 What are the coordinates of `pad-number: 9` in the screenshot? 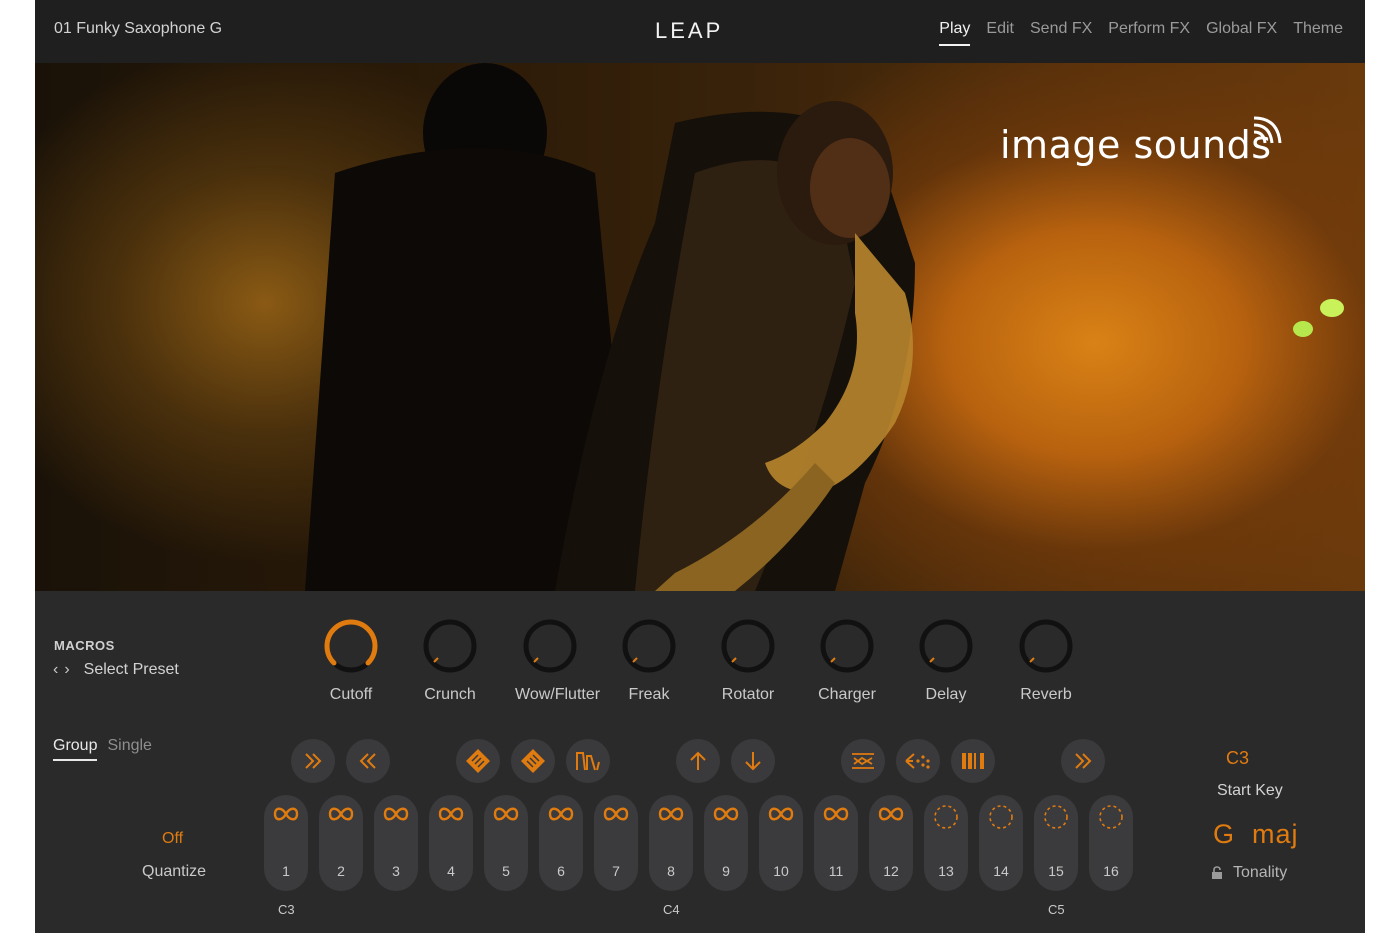 It's located at (726, 871).